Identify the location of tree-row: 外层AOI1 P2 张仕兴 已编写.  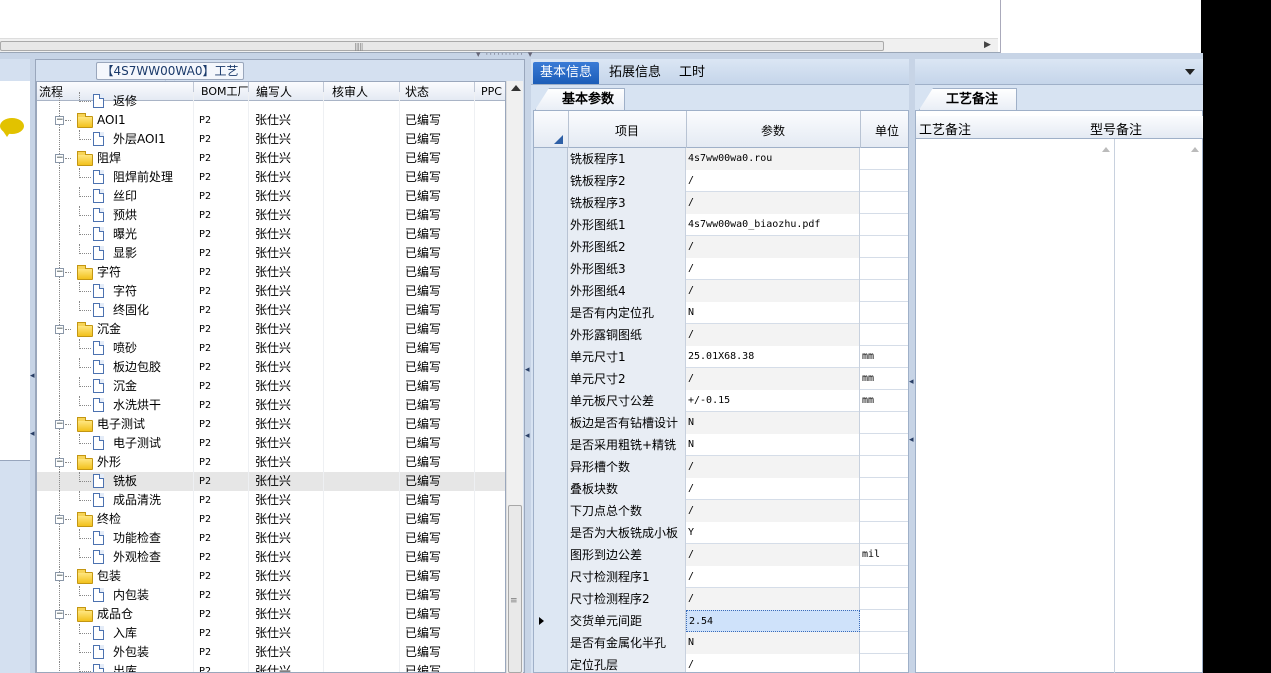
(271, 139).